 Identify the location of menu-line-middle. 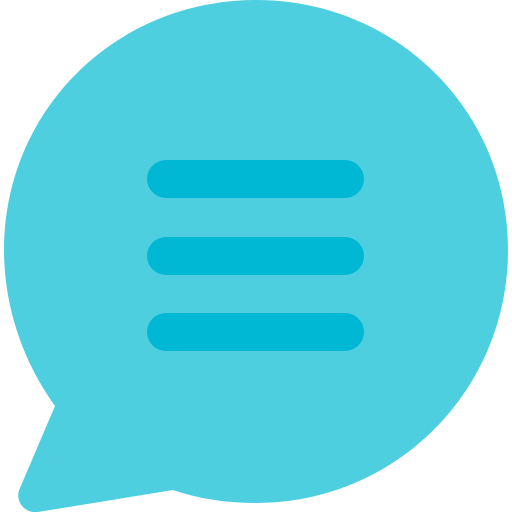
(255, 256).